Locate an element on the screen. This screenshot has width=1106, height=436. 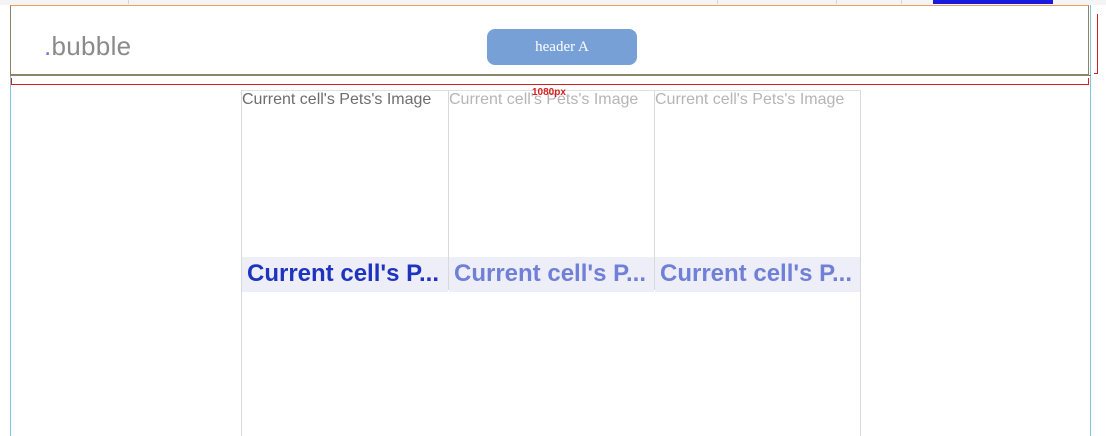
height-guide-line is located at coordinates (1097, 44).